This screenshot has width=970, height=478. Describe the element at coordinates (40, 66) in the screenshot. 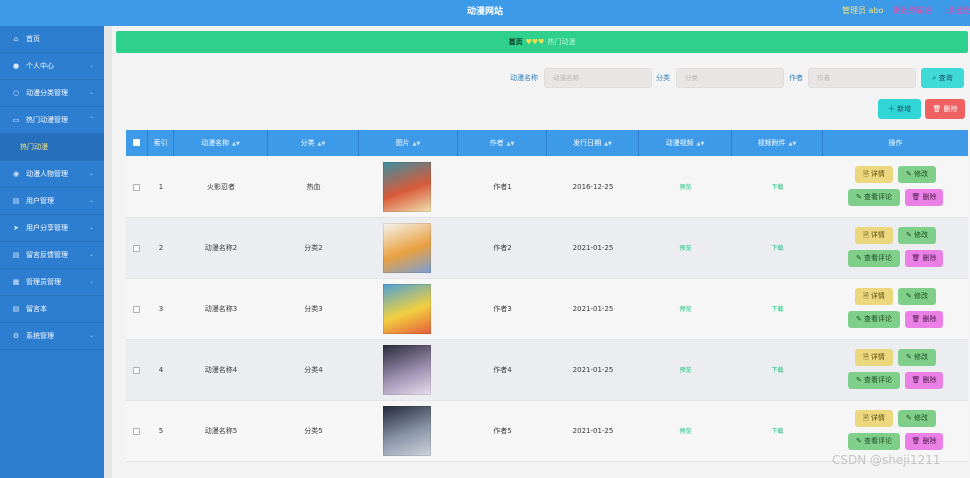

I see `sidebar-item-label: 个人中心` at that location.